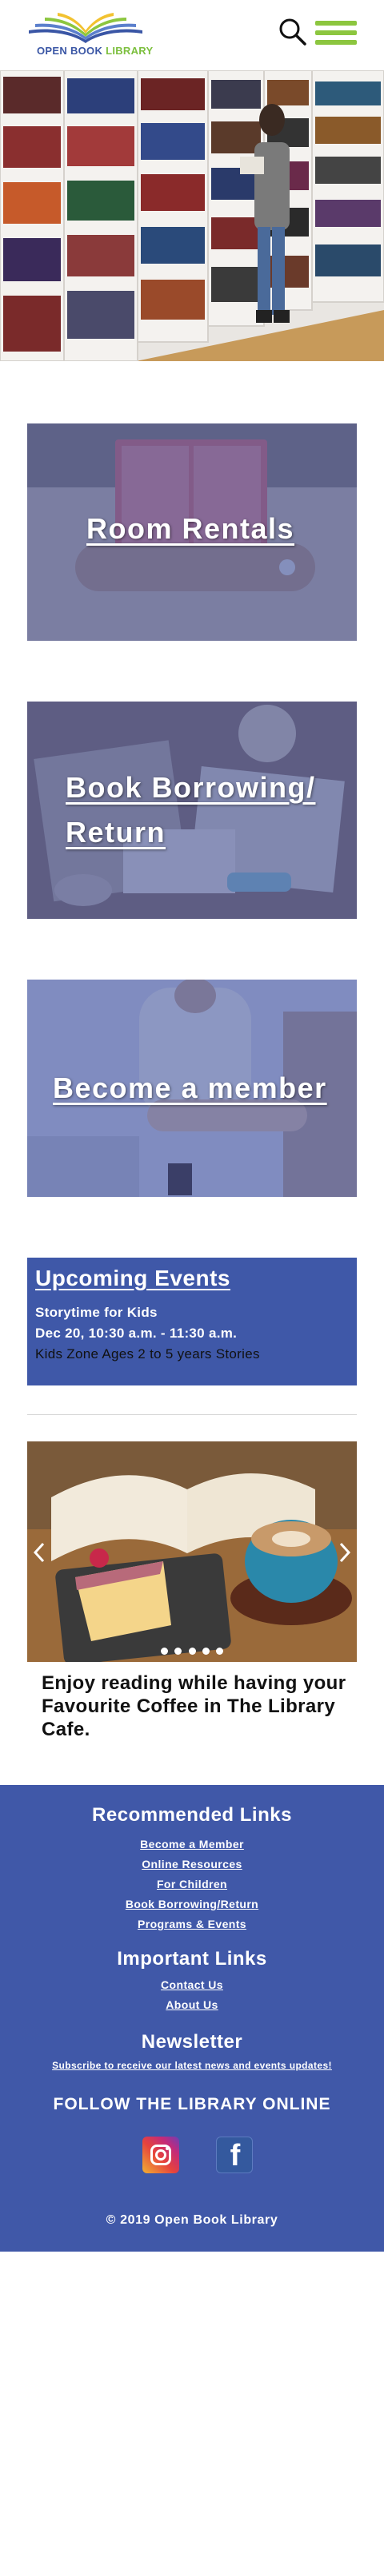 The image size is (384, 2576). Describe the element at coordinates (192, 1984) in the screenshot. I see `footer-link-contact-us: Contact Us` at that location.